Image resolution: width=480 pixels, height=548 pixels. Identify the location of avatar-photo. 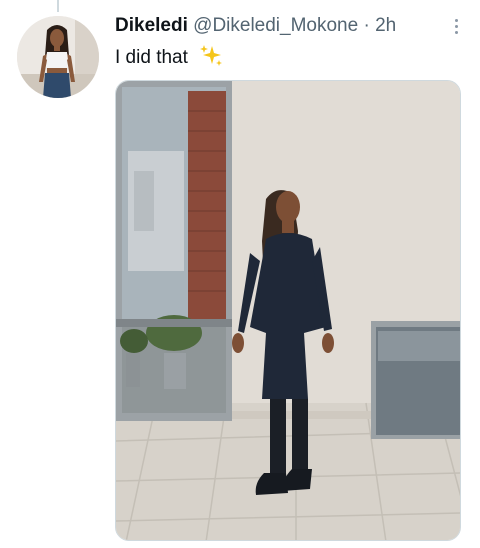
(58, 57).